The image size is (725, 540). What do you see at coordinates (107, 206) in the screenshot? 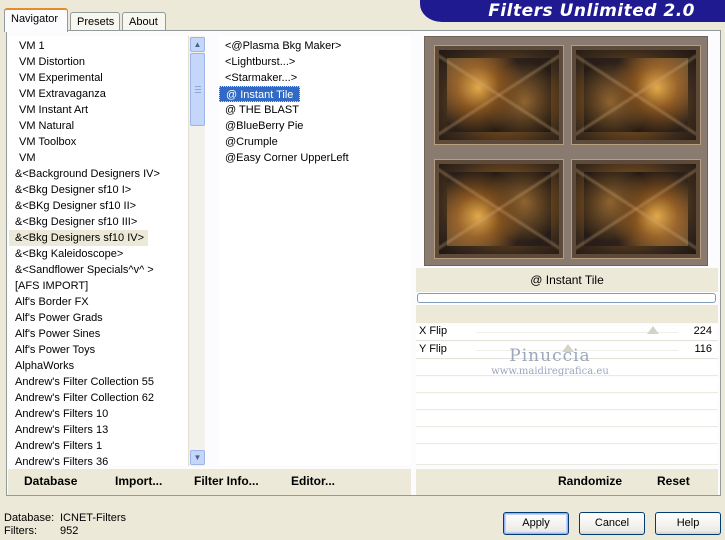
I see `category-item: &<BKg Designer sf10 II>` at bounding box center [107, 206].